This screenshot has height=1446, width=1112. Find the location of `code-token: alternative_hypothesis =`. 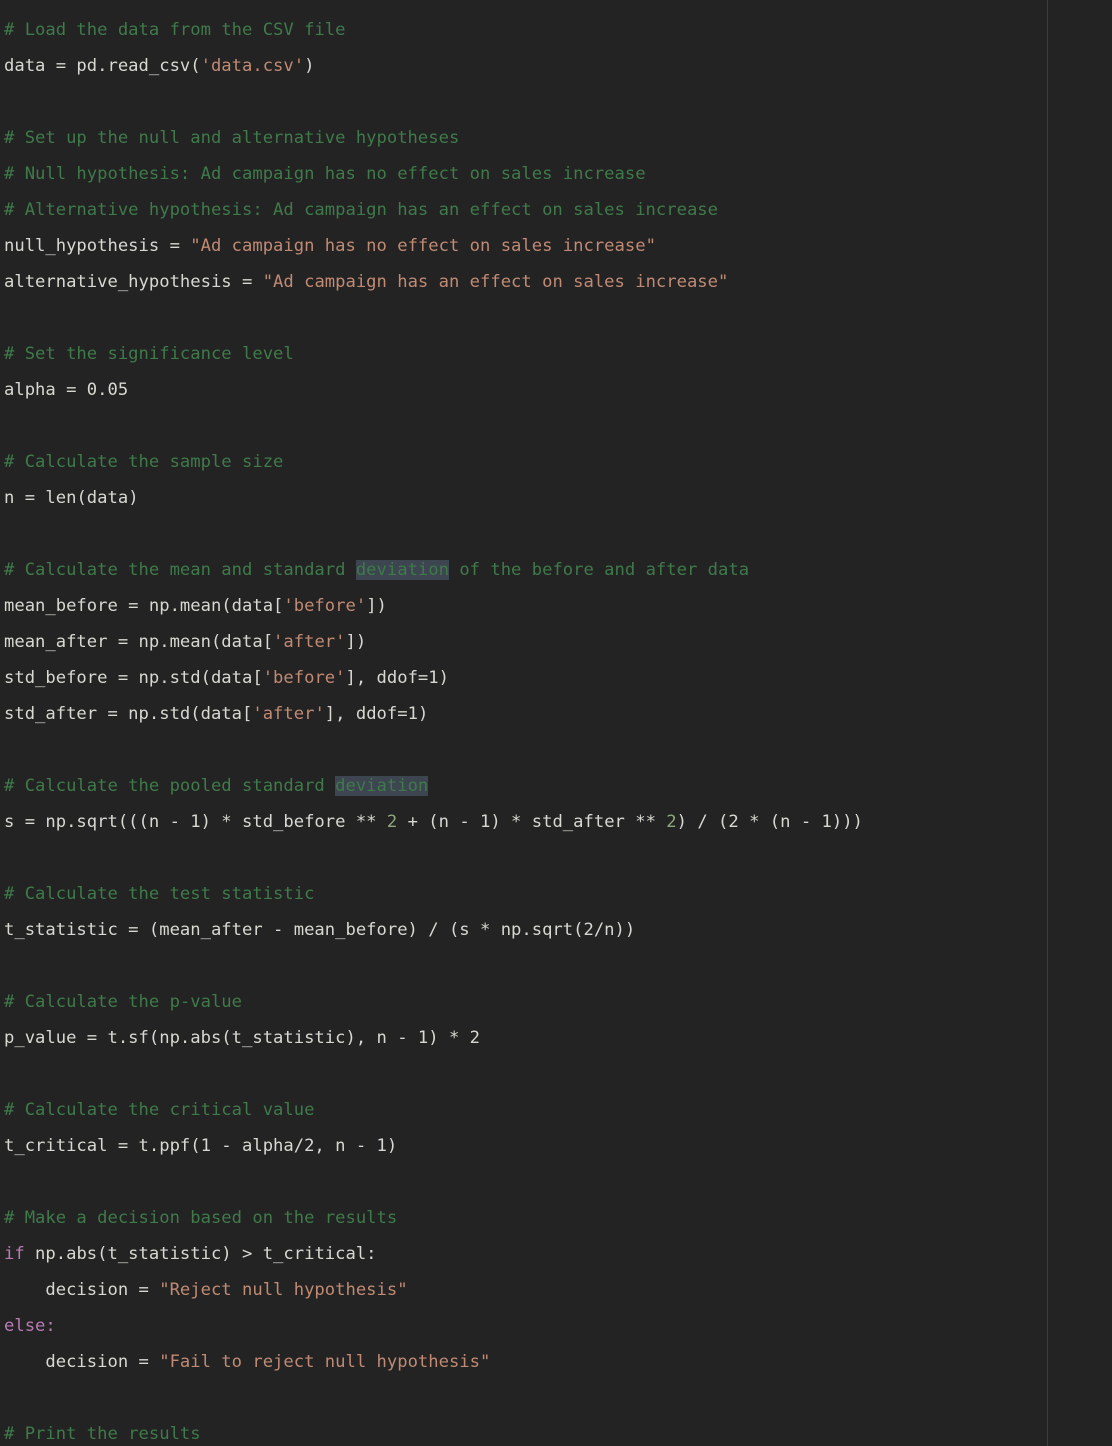

code-token: alternative_hypothesis = is located at coordinates (133, 282).